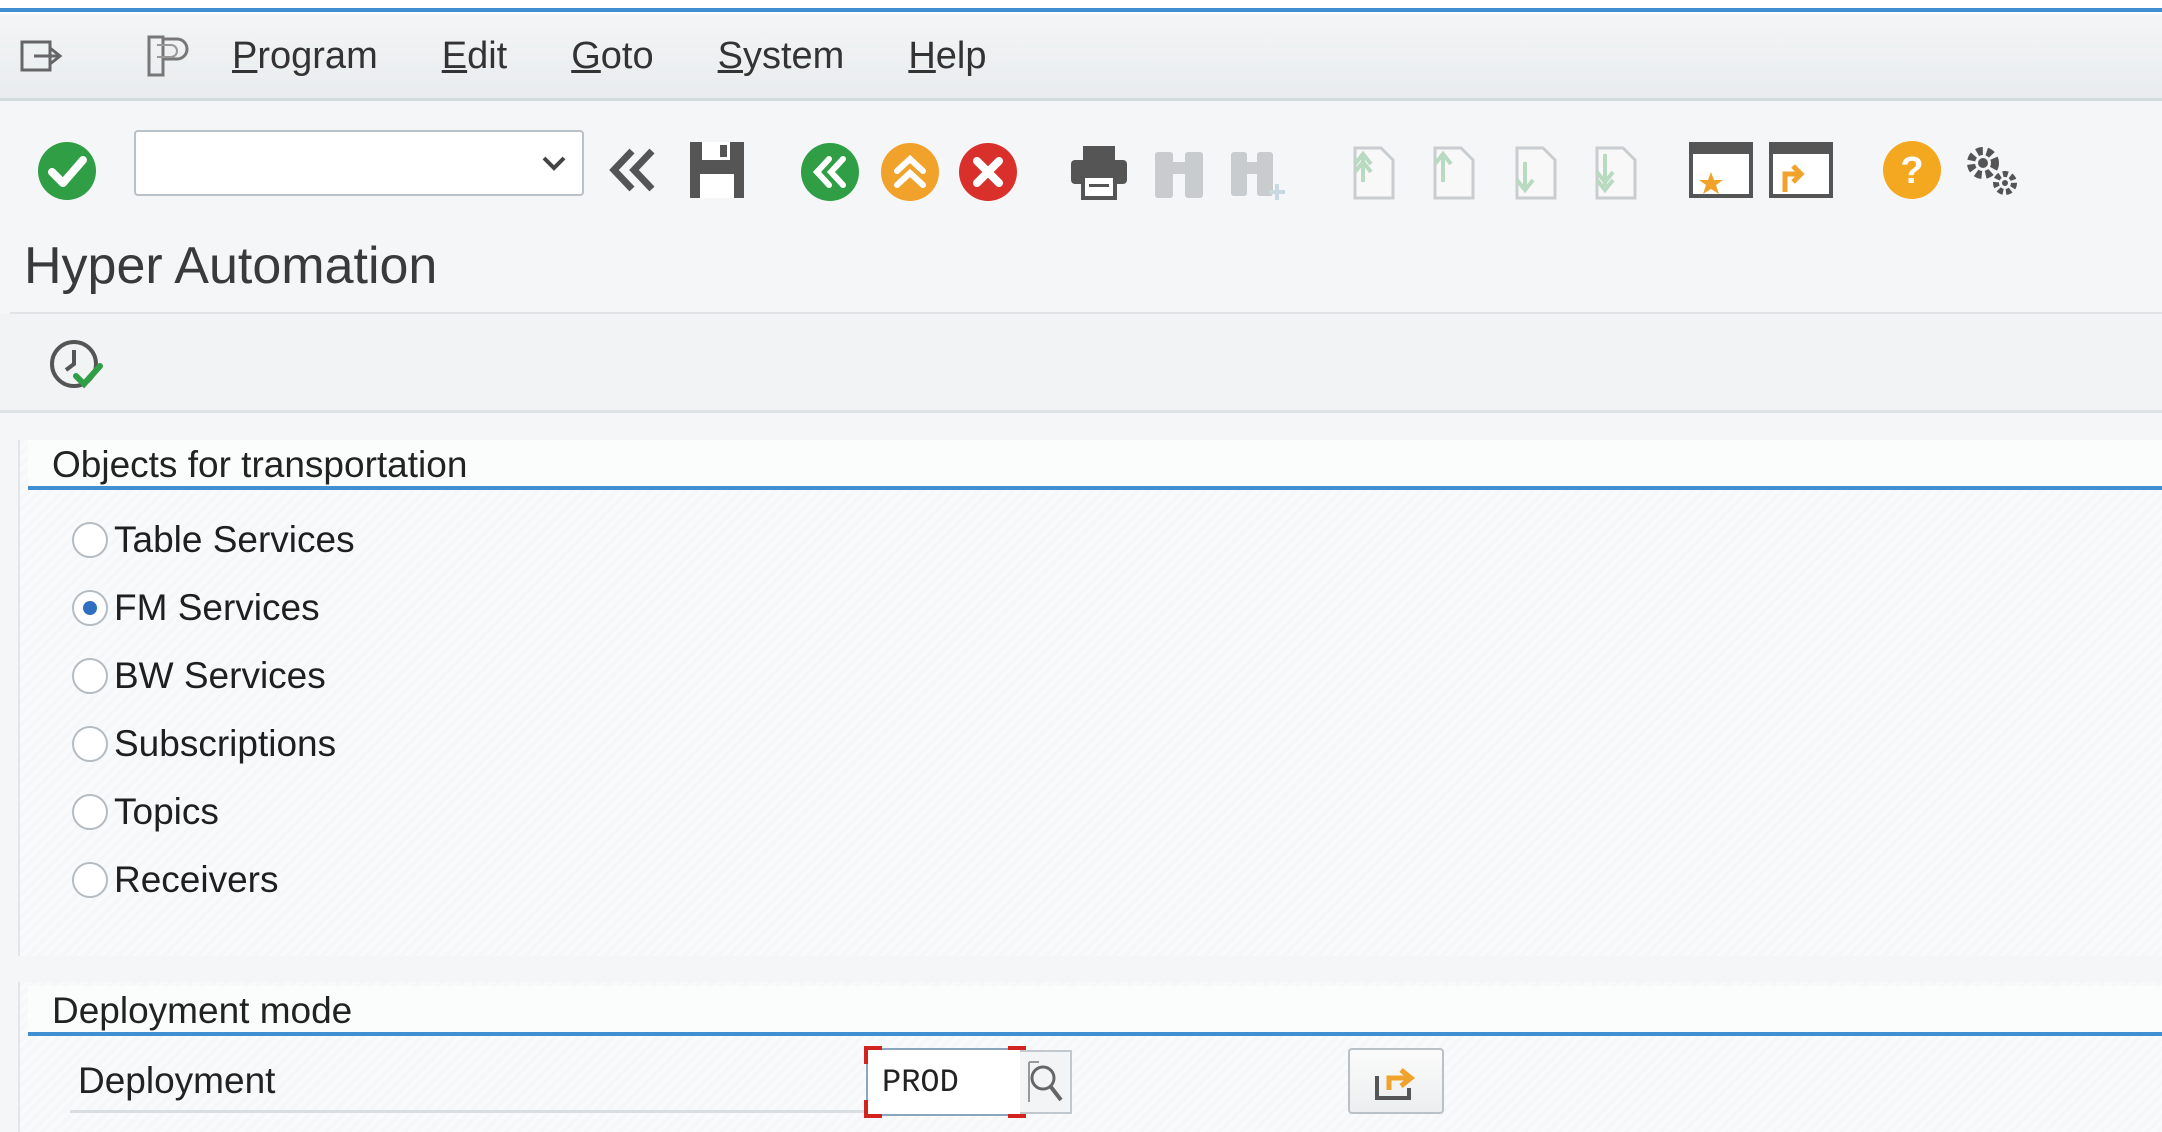 This screenshot has width=2162, height=1132. What do you see at coordinates (225, 743) in the screenshot?
I see `radio-label: Subscriptions` at bounding box center [225, 743].